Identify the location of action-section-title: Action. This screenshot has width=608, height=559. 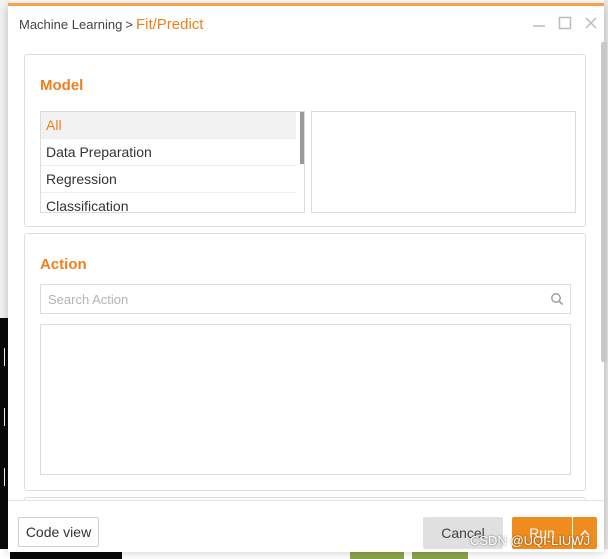
(63, 264).